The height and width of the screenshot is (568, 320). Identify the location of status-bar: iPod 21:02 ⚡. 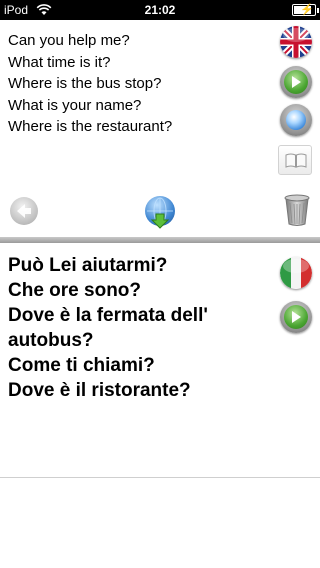
(160, 10).